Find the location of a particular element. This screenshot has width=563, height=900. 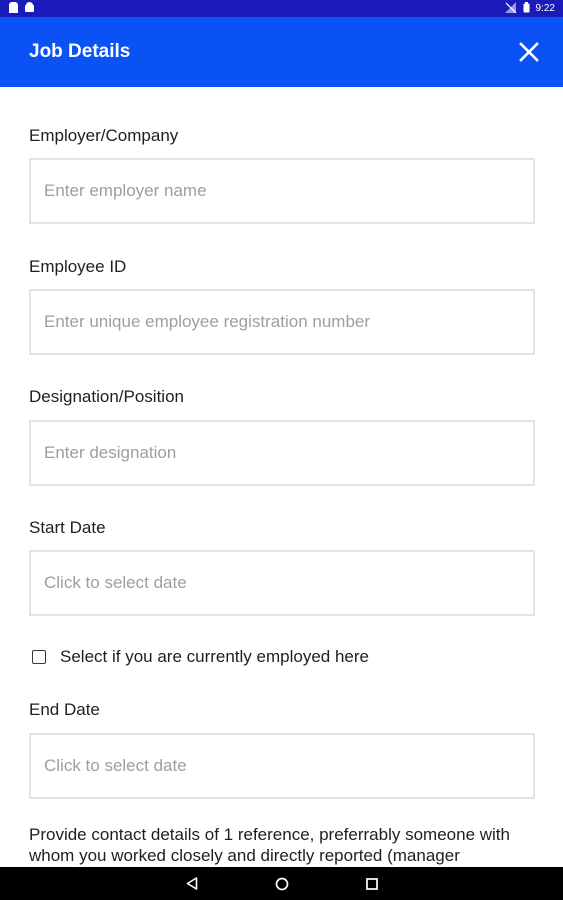

status-left-icons is located at coordinates (22, 8).